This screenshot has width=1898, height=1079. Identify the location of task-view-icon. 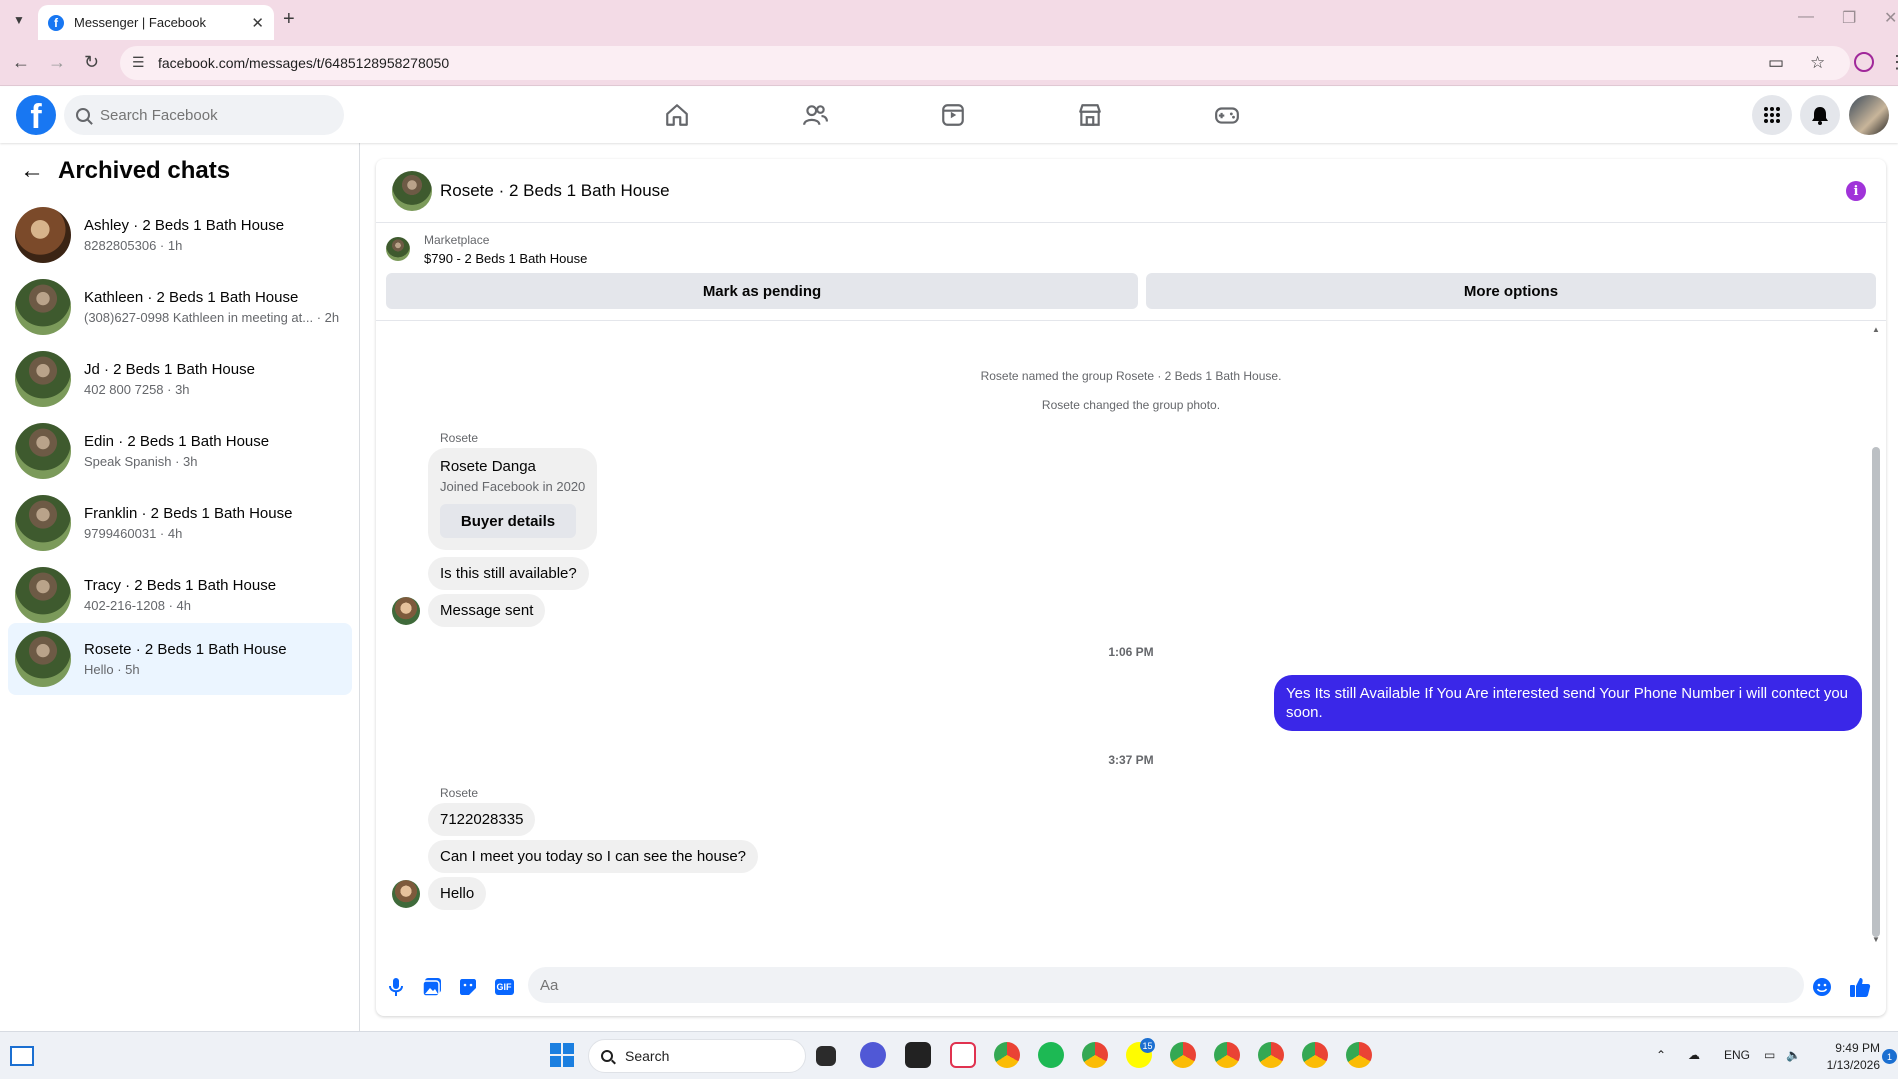
(826, 1056).